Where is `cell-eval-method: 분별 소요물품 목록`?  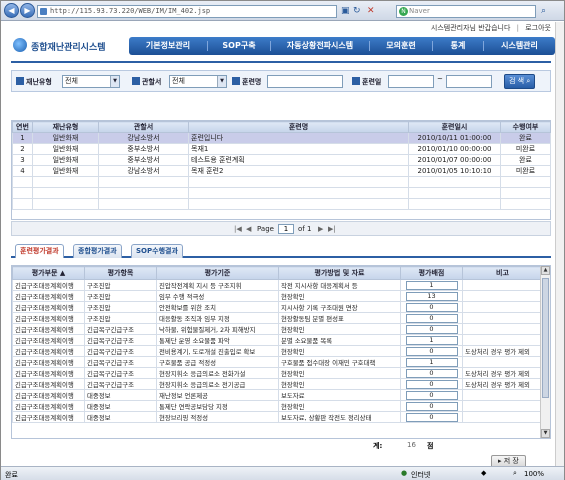 cell-eval-method: 분별 소요물품 목록 is located at coordinates (339, 340).